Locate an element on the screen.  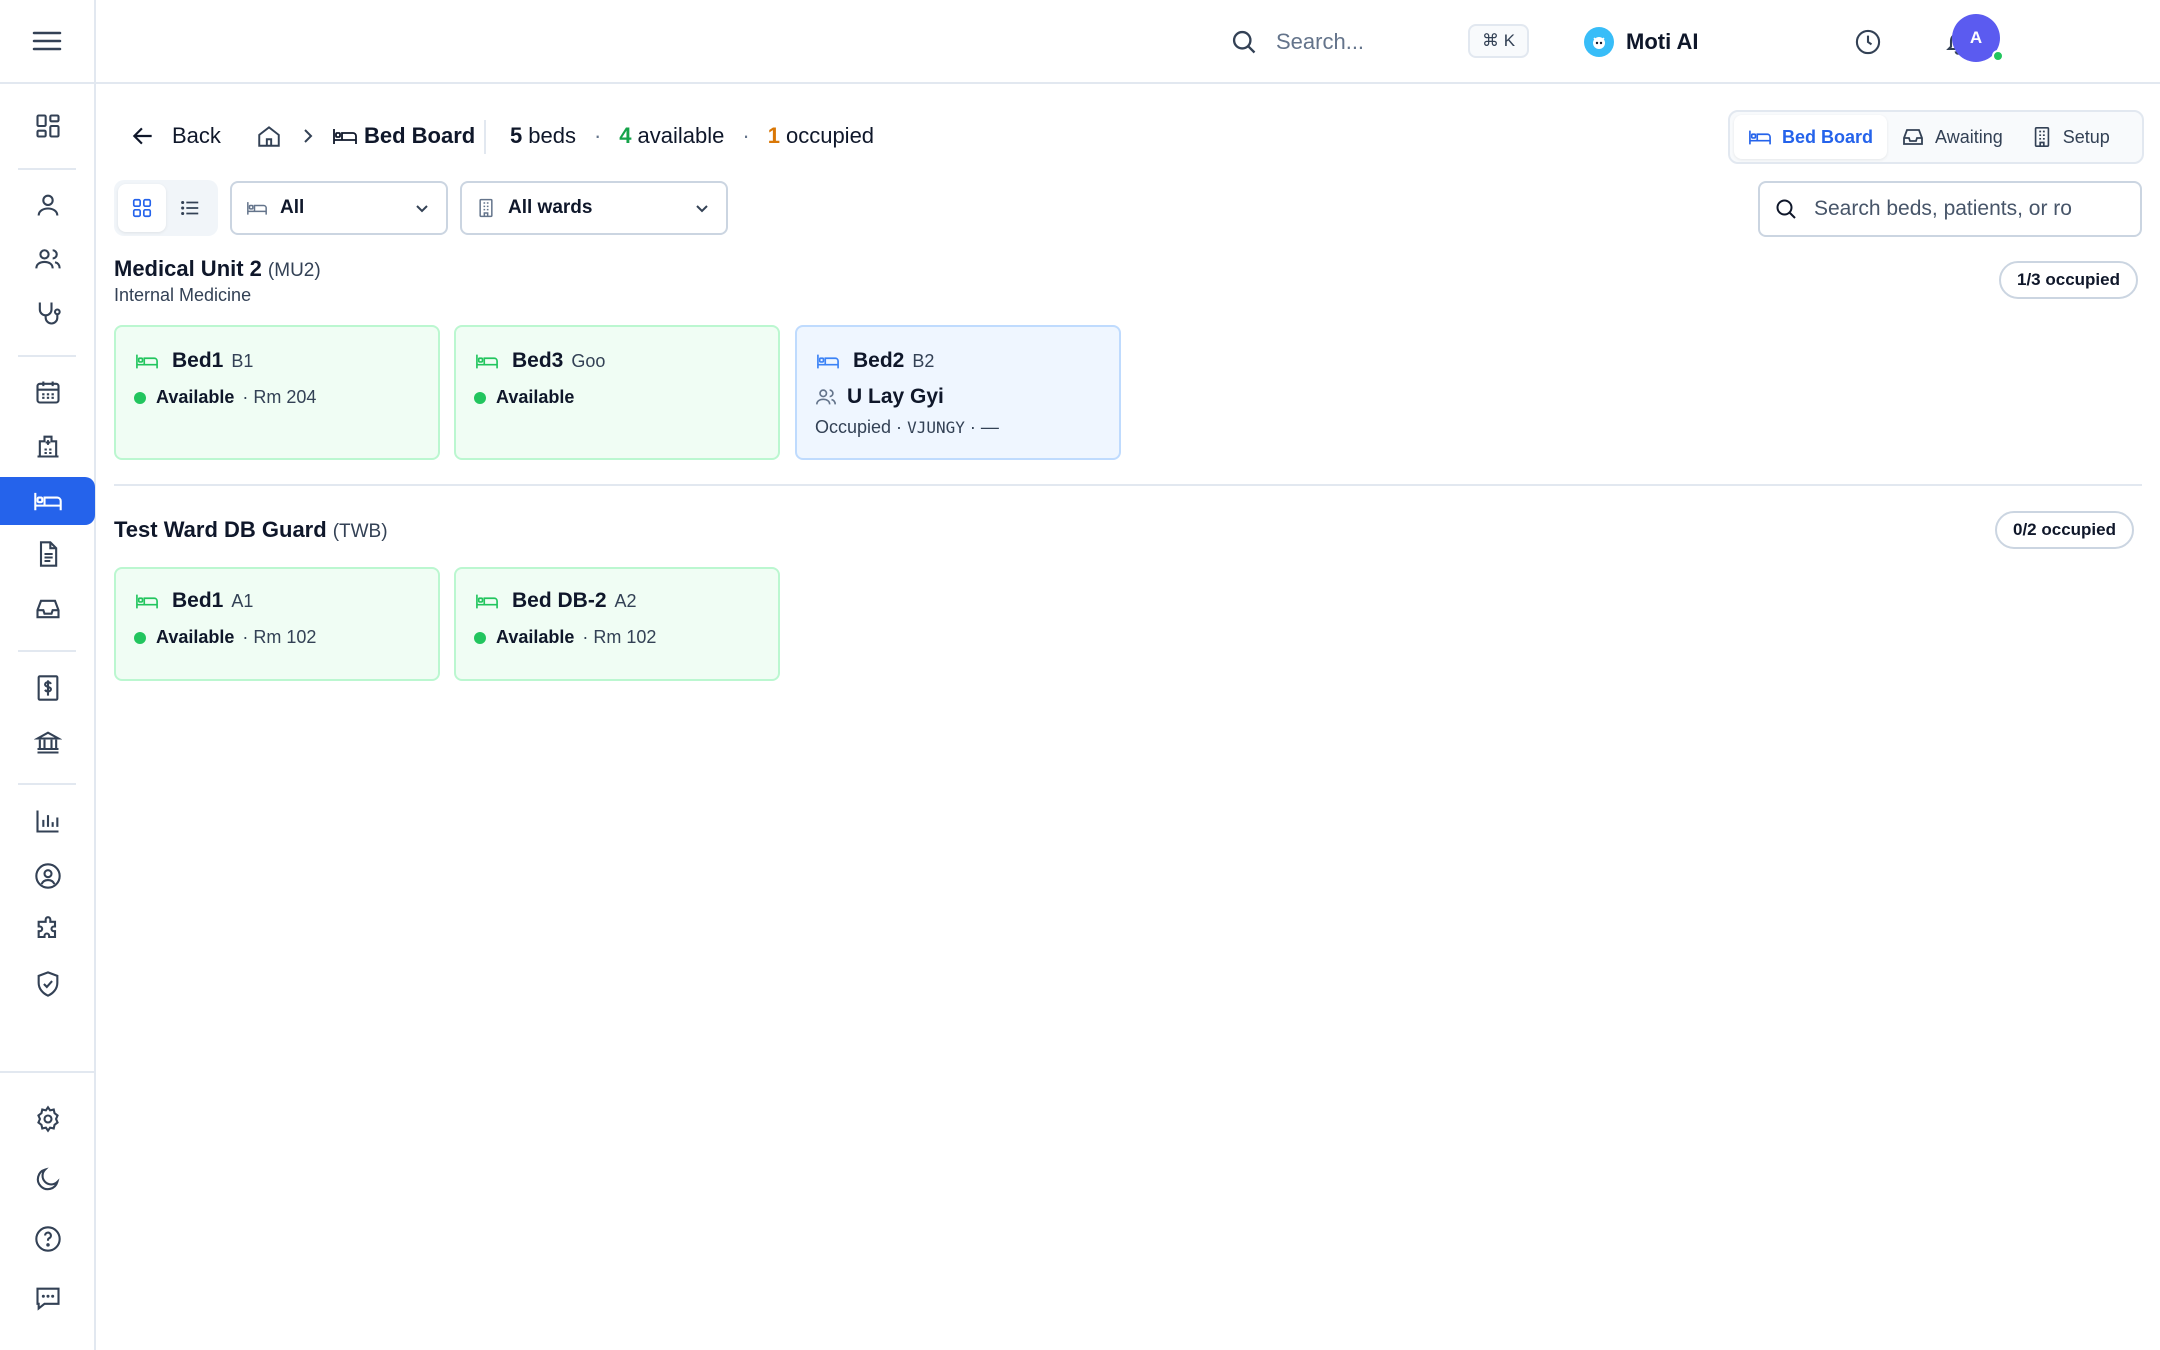
document-icon is located at coordinates (48, 554).